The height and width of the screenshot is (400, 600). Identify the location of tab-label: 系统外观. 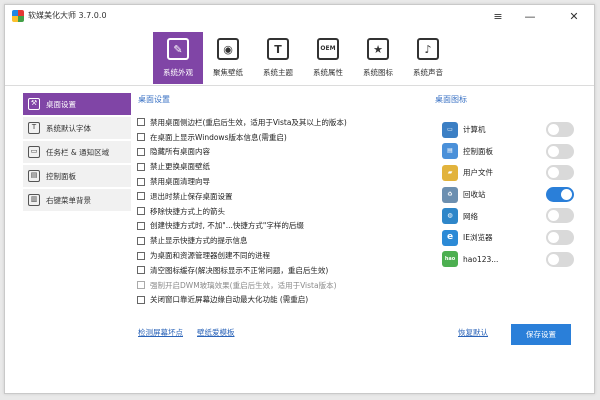
(178, 72).